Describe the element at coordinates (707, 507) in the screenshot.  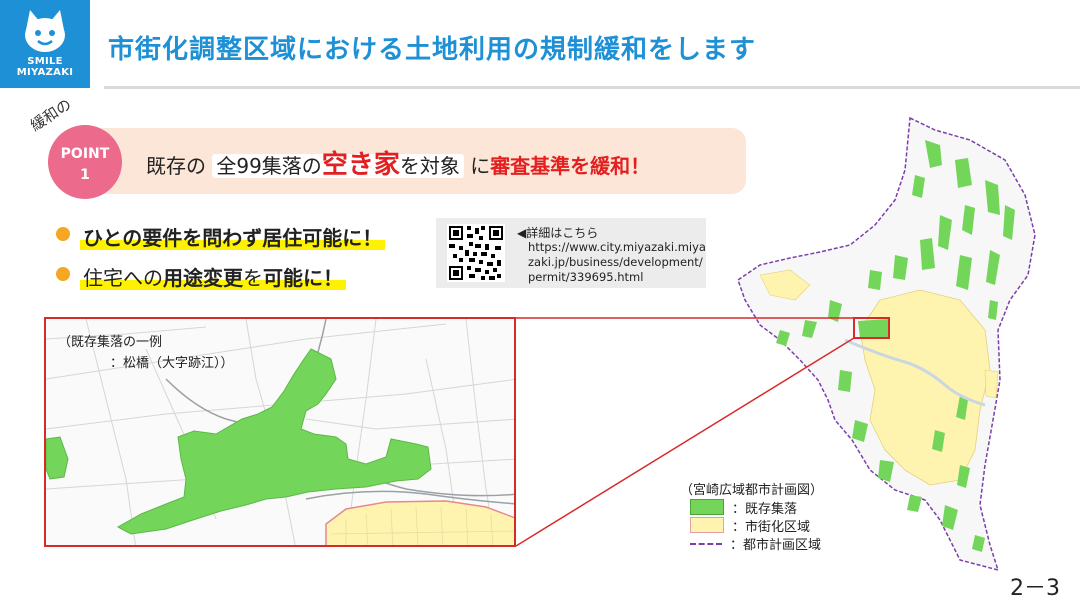
I see `green-swatch-icon` at that location.